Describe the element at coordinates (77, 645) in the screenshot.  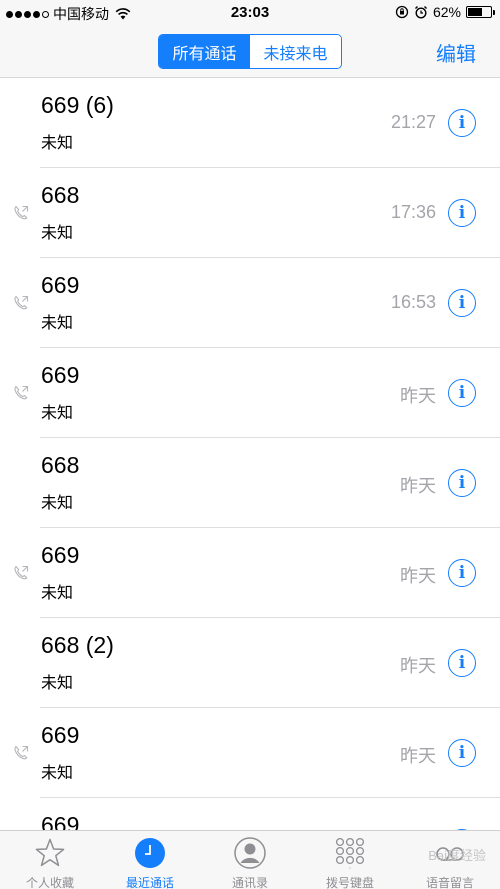
I see `caller-number: 668 (2)` at that location.